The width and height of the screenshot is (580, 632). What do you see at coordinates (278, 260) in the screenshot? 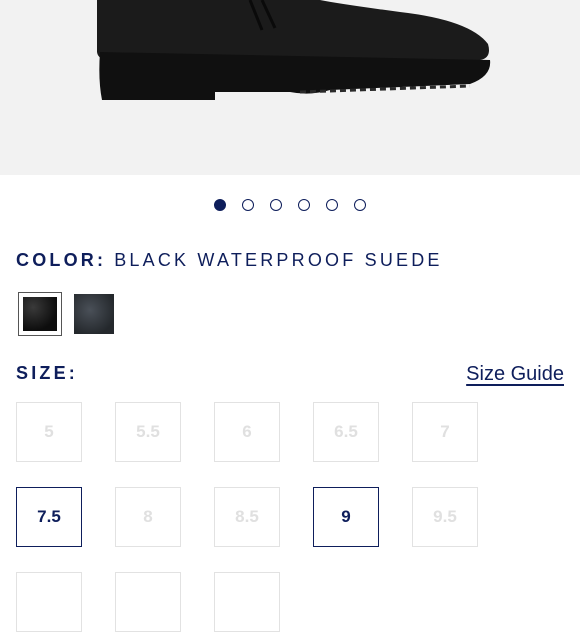
I see `color-value: BLACK WATERPROOF SUEDE` at bounding box center [278, 260].